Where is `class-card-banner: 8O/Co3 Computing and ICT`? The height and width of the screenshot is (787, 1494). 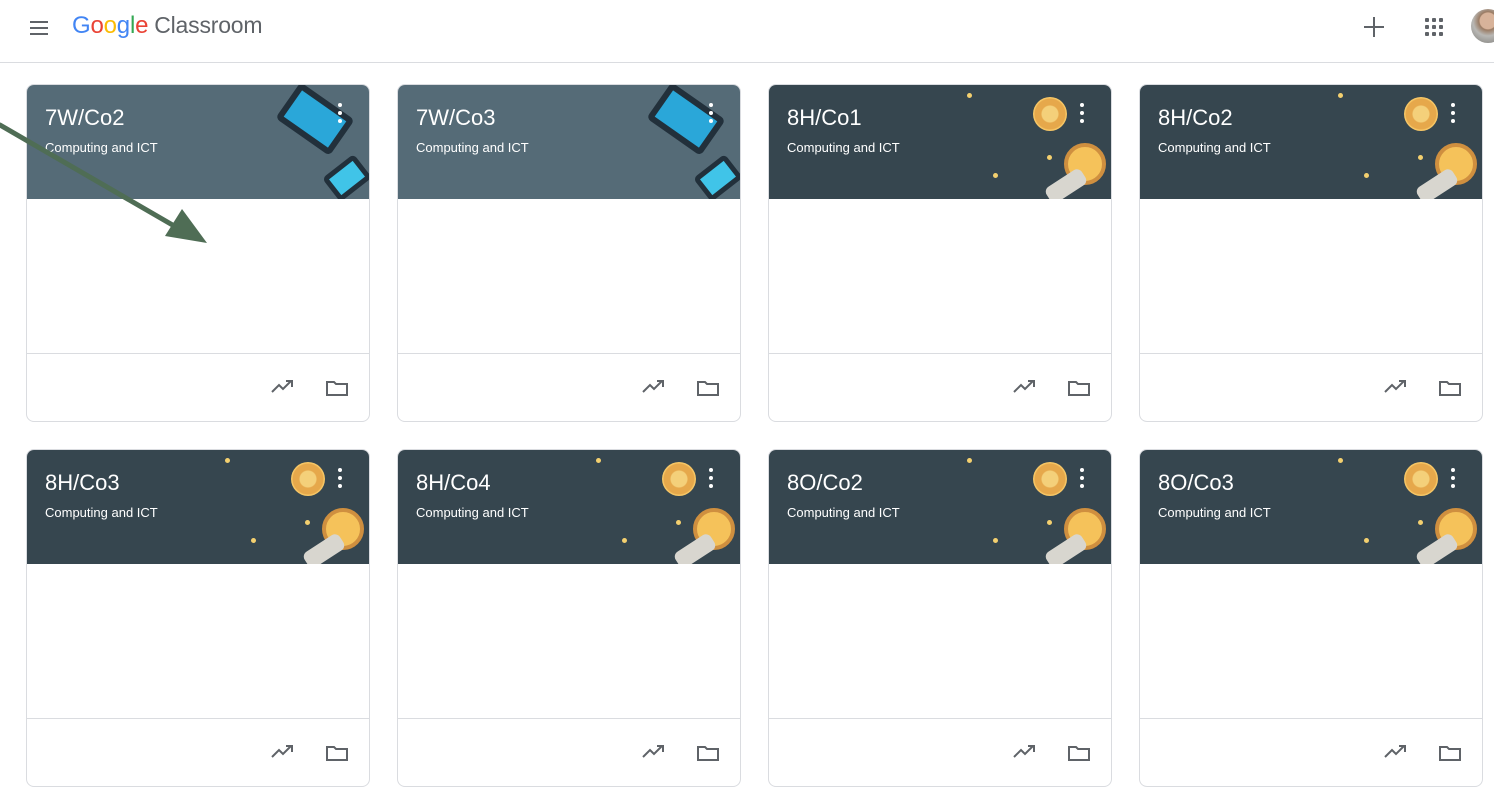
class-card-banner: 8O/Co3 Computing and ICT is located at coordinates (1311, 507).